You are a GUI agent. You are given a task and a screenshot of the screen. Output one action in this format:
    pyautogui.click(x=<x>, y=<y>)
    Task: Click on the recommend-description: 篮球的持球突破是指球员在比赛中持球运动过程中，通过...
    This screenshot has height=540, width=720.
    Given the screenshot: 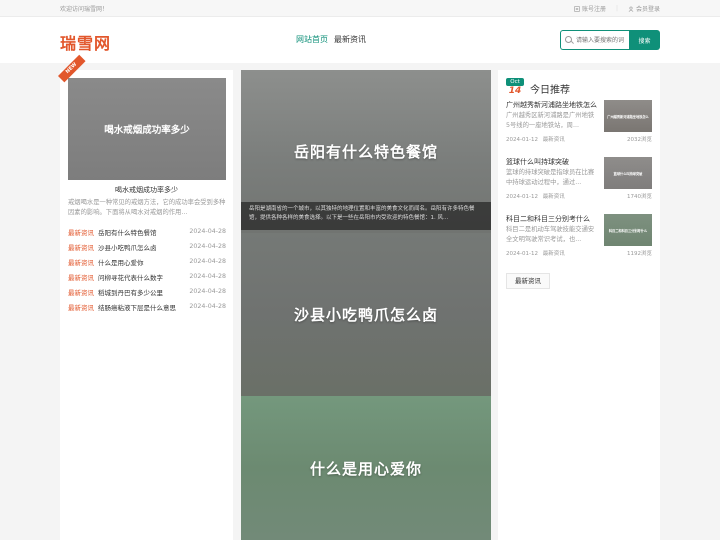 What is the action you would take?
    pyautogui.click(x=550, y=177)
    